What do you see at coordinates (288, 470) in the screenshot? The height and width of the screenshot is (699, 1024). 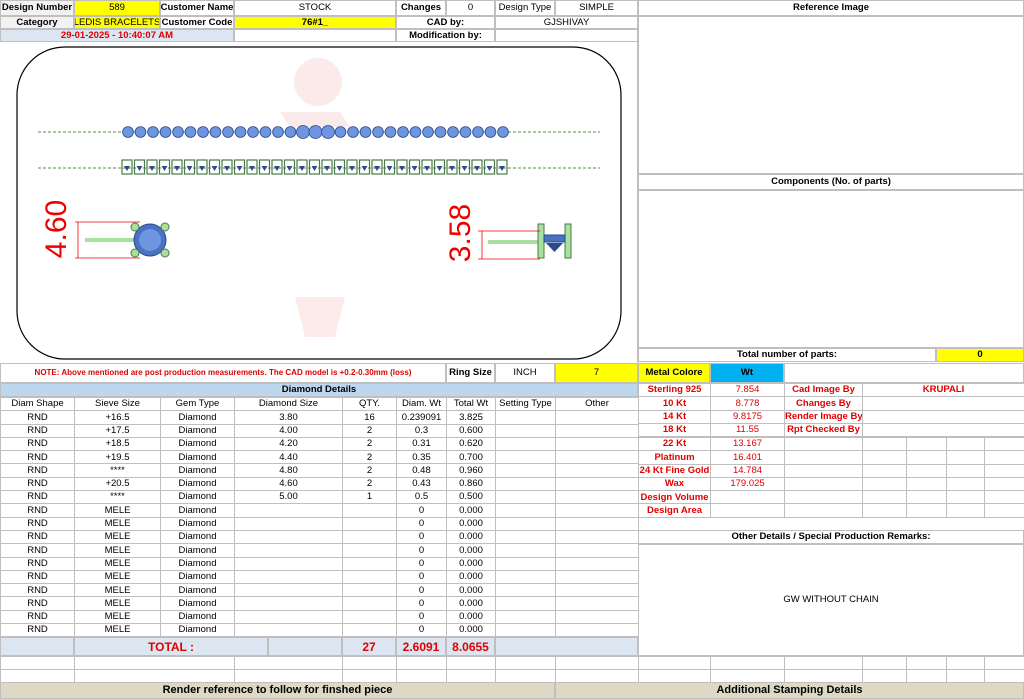 I see `table-cell: 4.80` at bounding box center [288, 470].